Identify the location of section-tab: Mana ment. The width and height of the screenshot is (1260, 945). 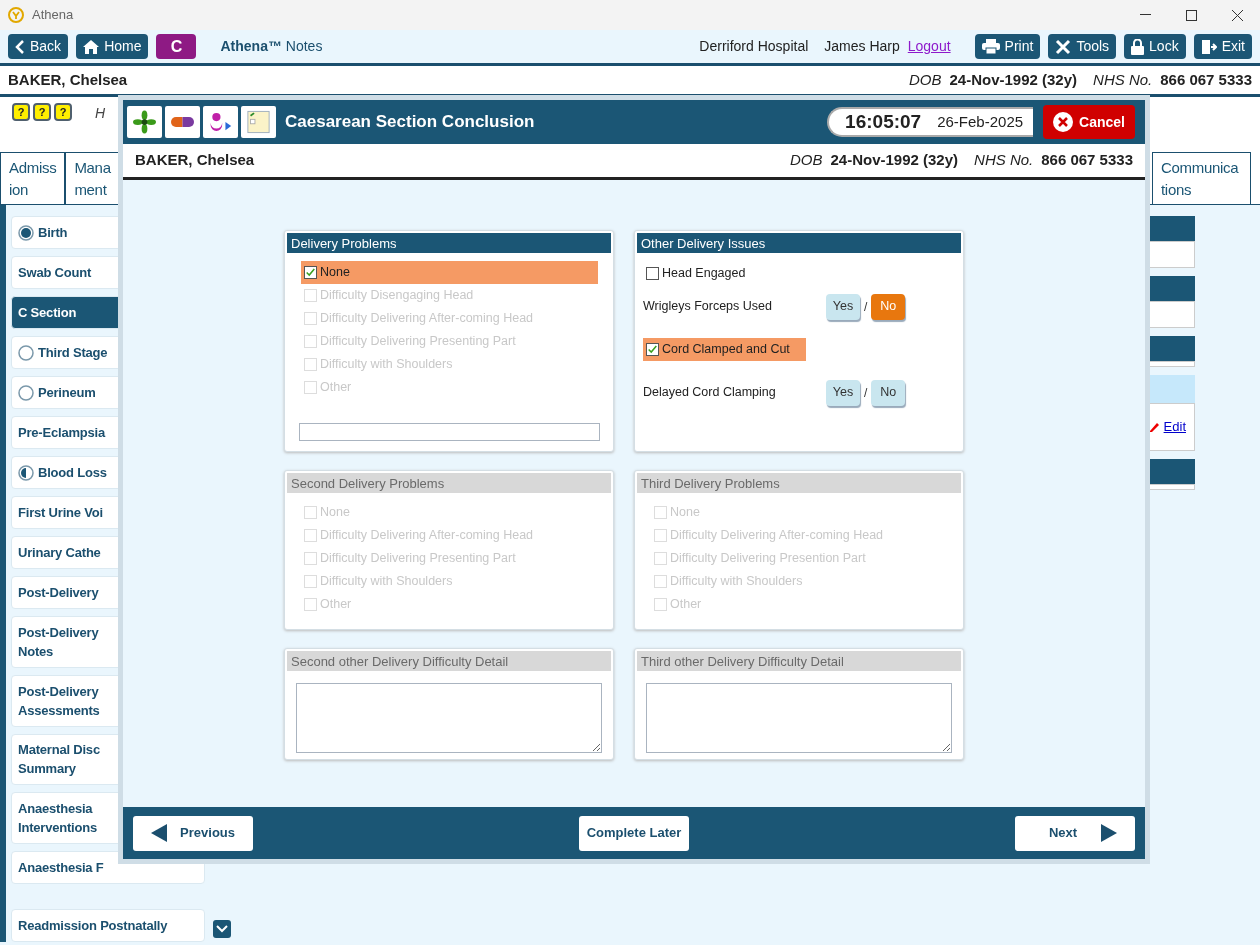
(92, 178).